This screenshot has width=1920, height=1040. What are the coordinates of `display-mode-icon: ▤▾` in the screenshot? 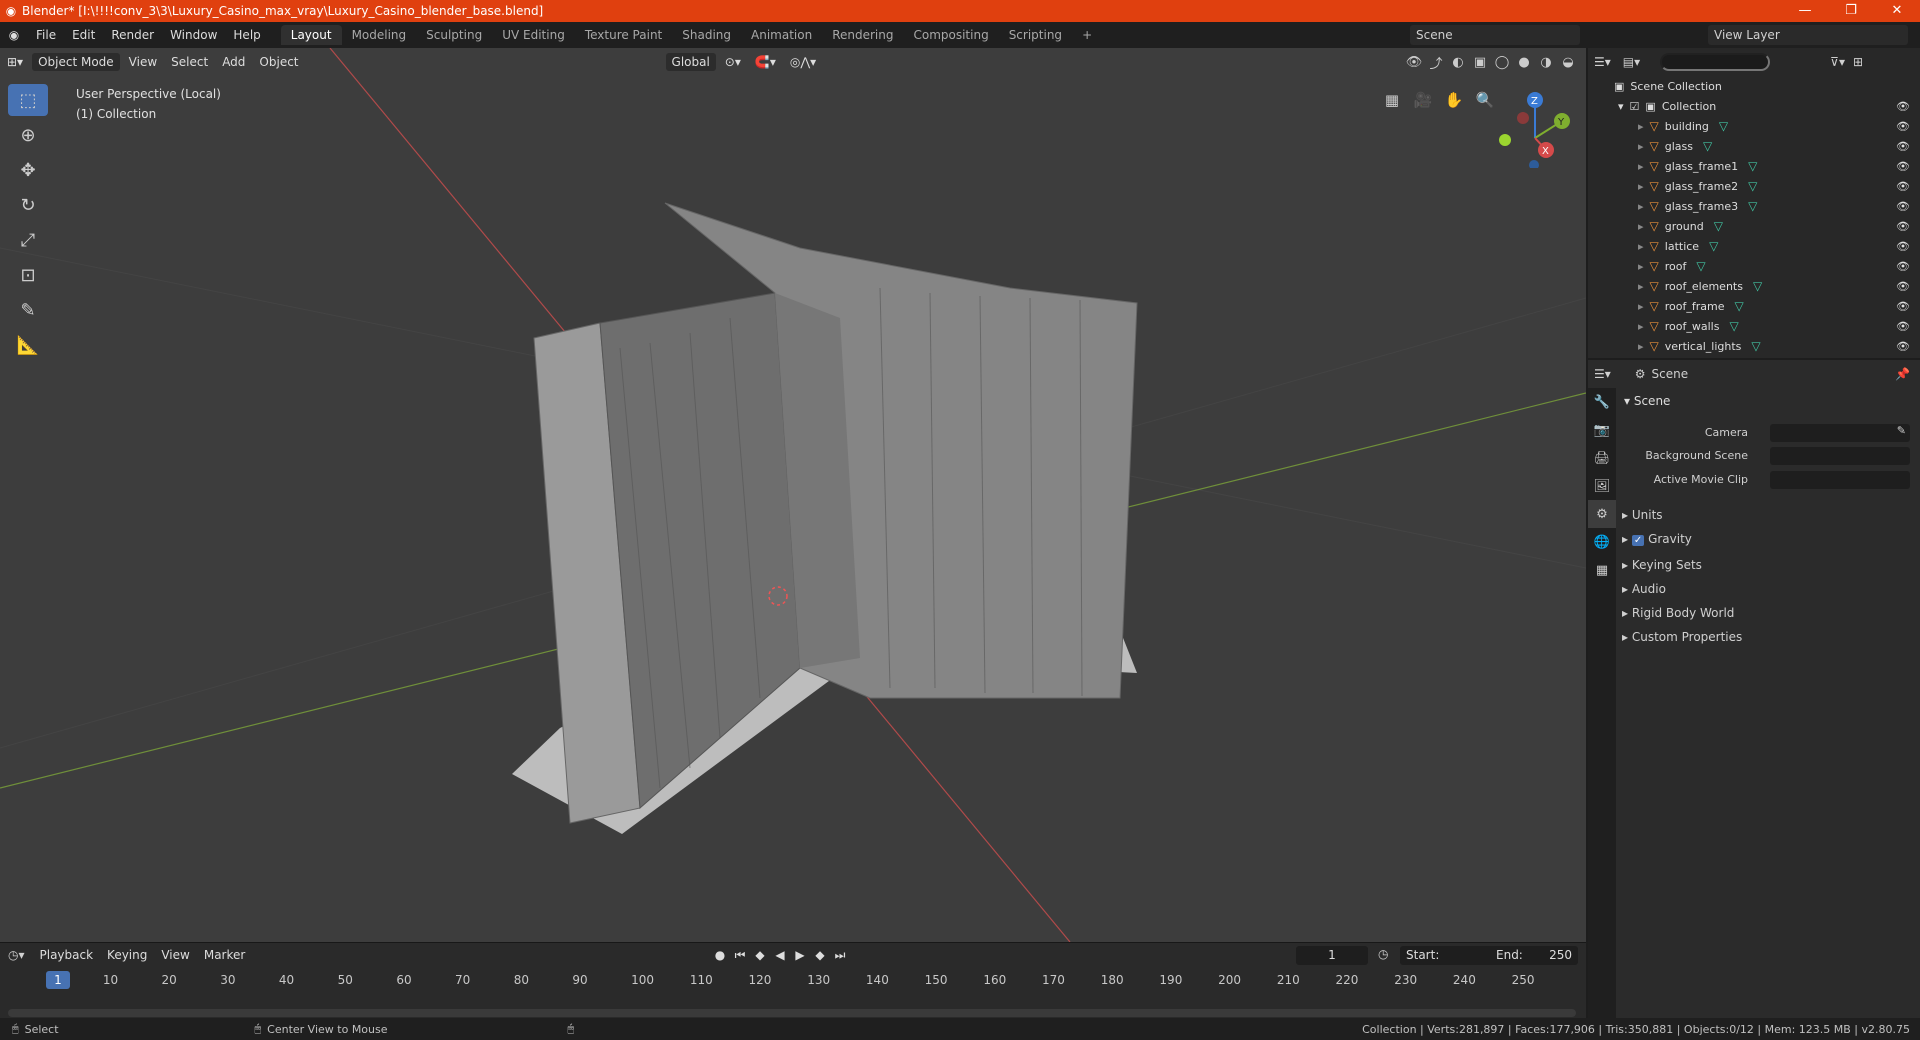 It's located at (1631, 62).